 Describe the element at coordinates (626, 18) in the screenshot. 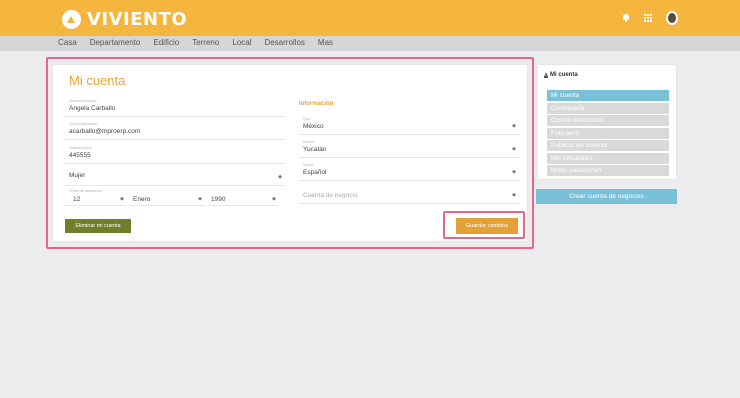

I see `bell-icon` at that location.